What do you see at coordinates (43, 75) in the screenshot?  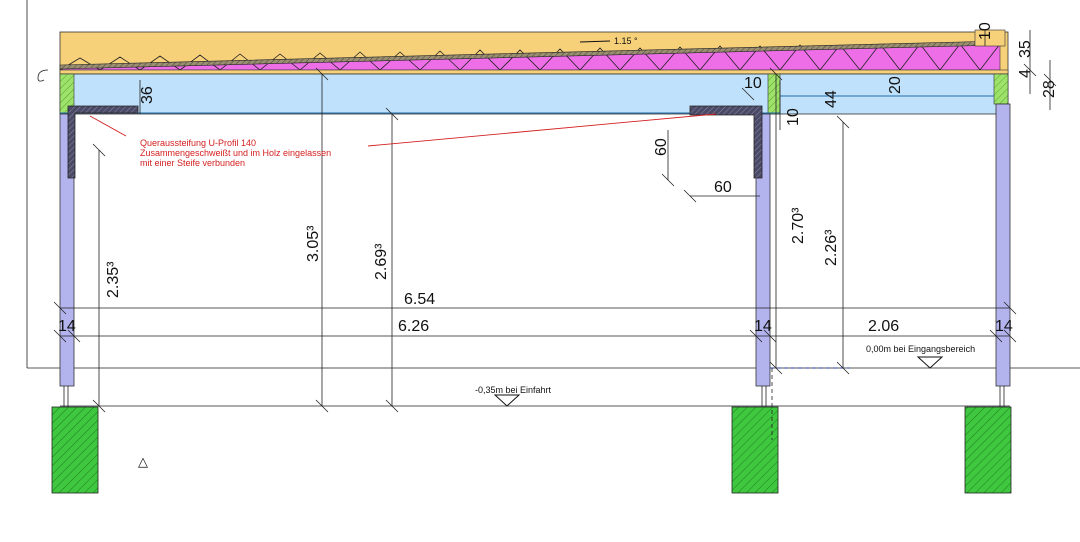 I see `gutter-icon` at bounding box center [43, 75].